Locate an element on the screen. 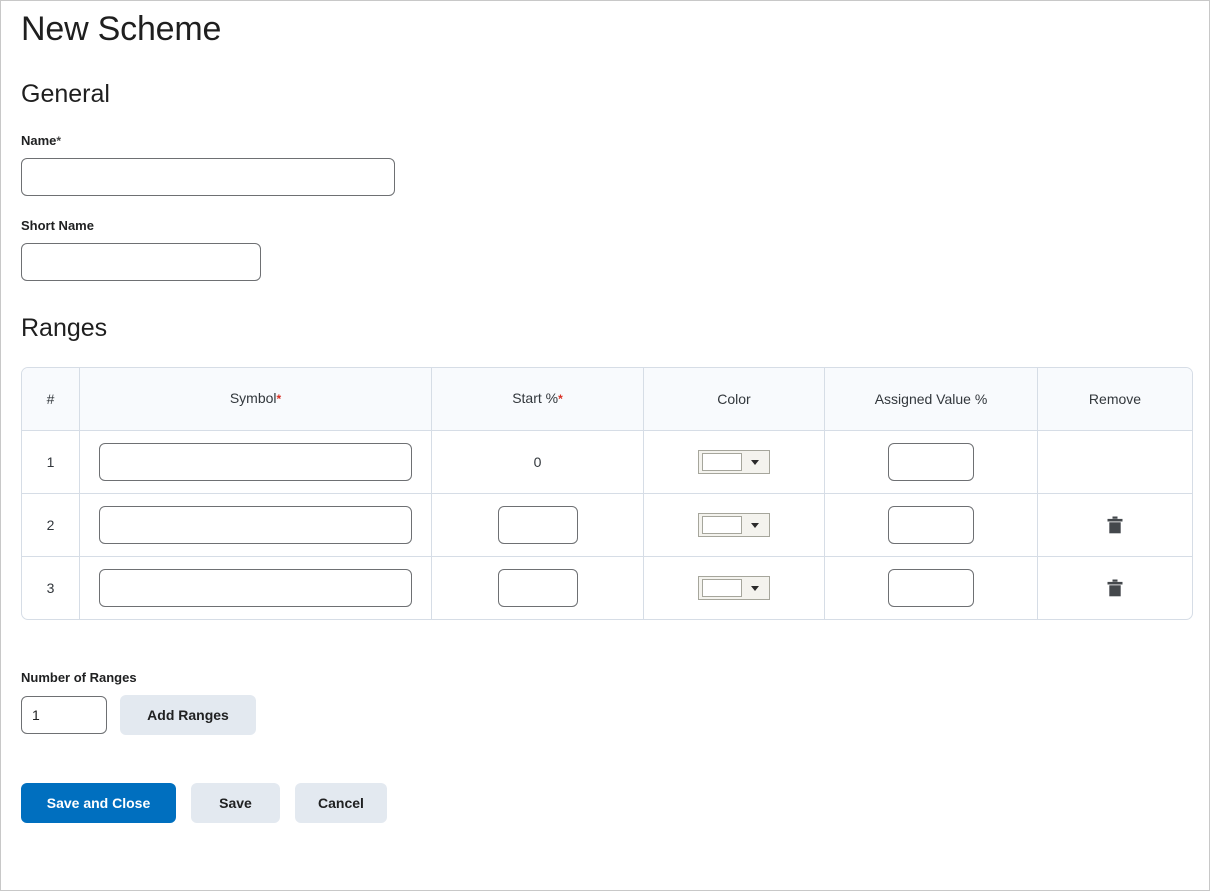 The image size is (1210, 891). column-header-remove: Remove is located at coordinates (1115, 399).